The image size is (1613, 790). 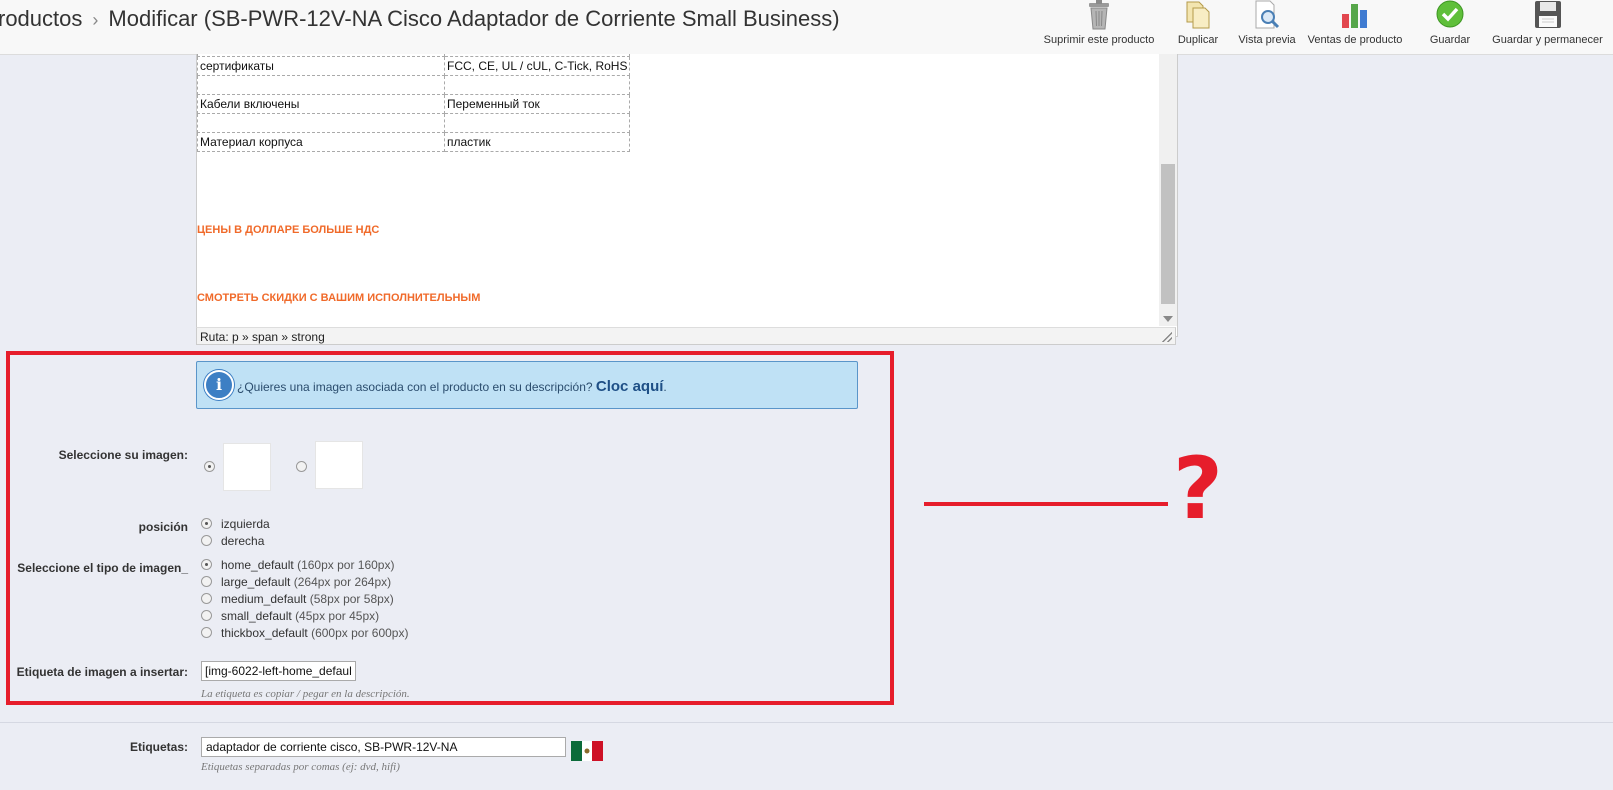 I want to click on save-and-stay-button: Guardar y permanecer, so click(x=1547, y=23).